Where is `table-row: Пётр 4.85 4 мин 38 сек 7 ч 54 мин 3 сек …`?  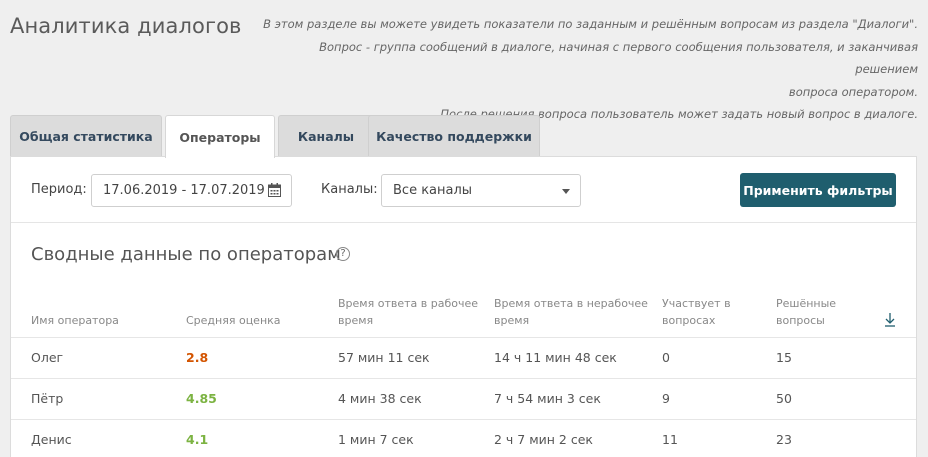
table-row: Пётр 4.85 4 мин 38 сек 7 ч 54 мин 3 сек … is located at coordinates (463, 398).